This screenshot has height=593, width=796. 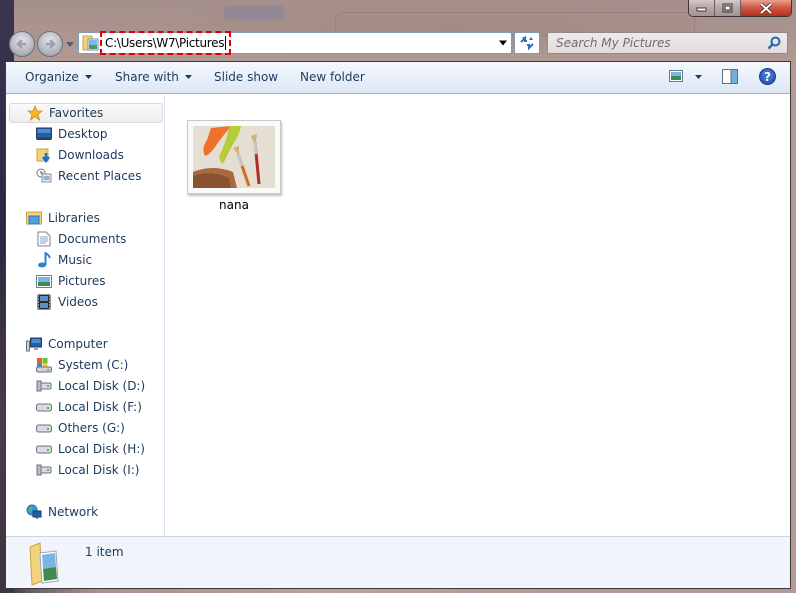 What do you see at coordinates (34, 511) in the screenshot?
I see `network-icon` at bounding box center [34, 511].